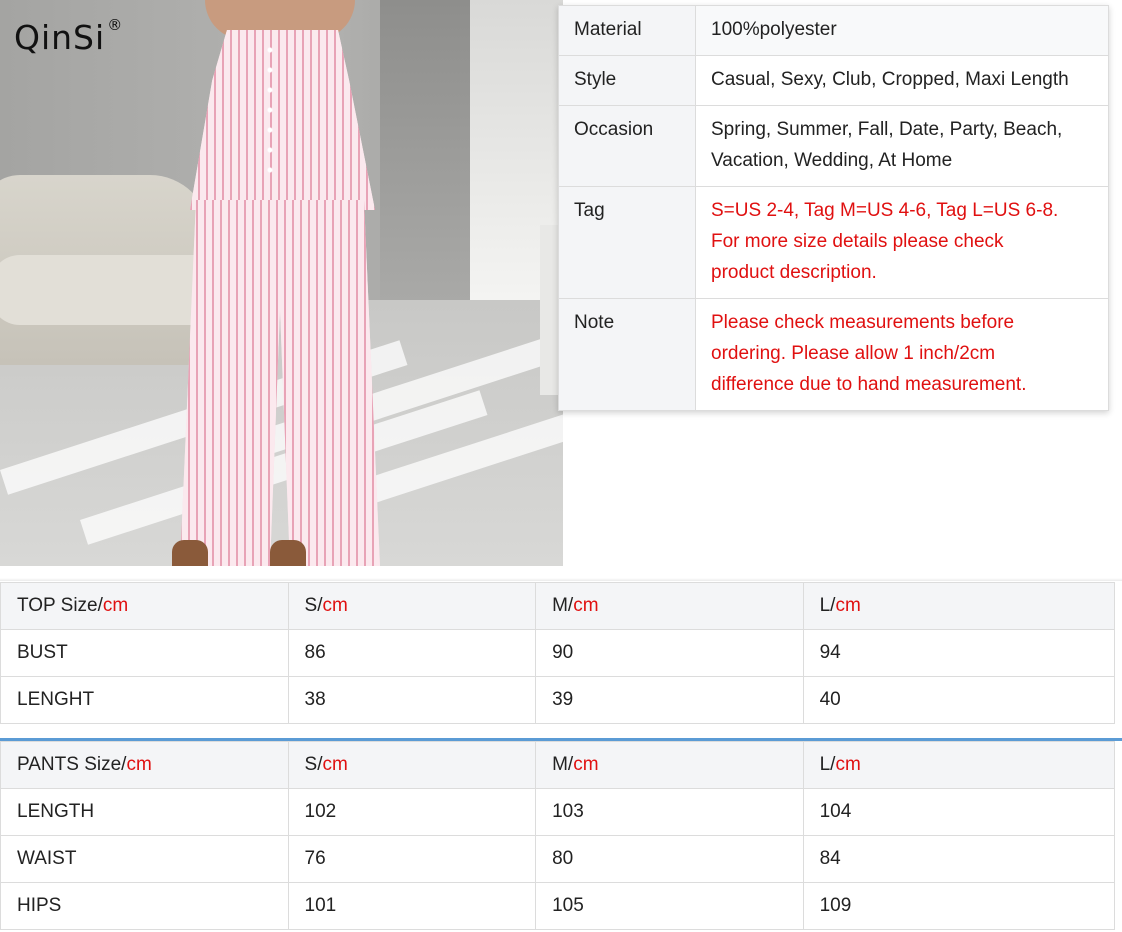 This screenshot has height=932, width=1122. I want to click on table-cell: 76, so click(412, 859).